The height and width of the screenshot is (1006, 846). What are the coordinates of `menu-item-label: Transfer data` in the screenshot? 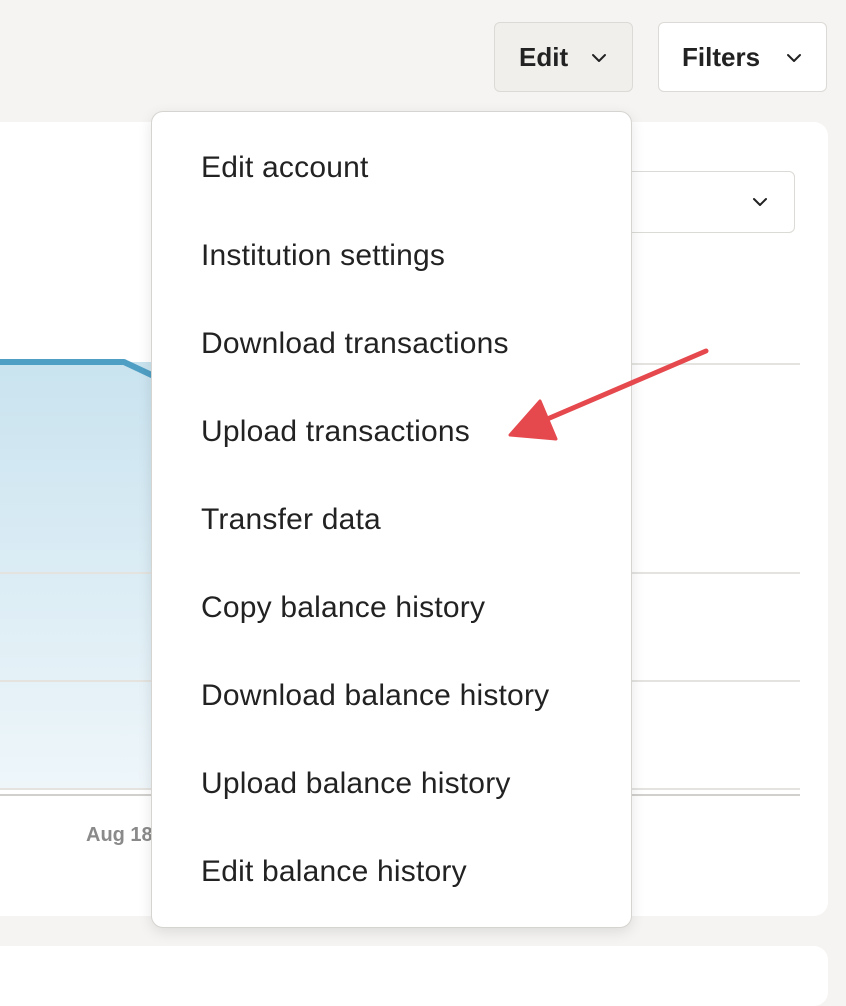 It's located at (291, 519).